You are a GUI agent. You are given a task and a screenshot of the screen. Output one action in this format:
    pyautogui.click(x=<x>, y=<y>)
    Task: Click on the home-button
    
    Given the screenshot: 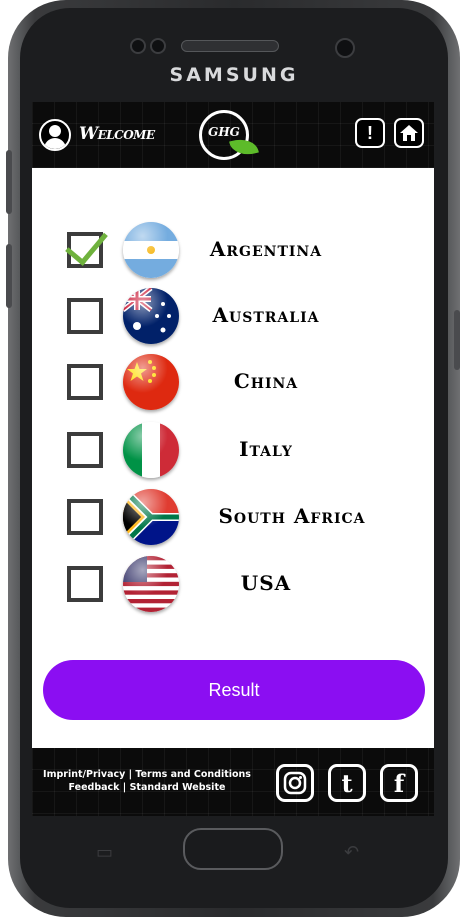 What is the action you would take?
    pyautogui.click(x=409, y=133)
    